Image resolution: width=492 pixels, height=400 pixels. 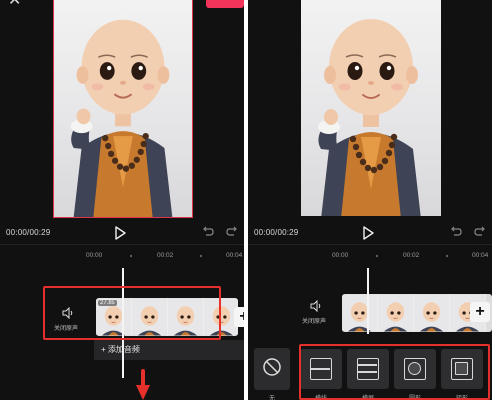 I want to click on playhead, so click(x=368, y=301).